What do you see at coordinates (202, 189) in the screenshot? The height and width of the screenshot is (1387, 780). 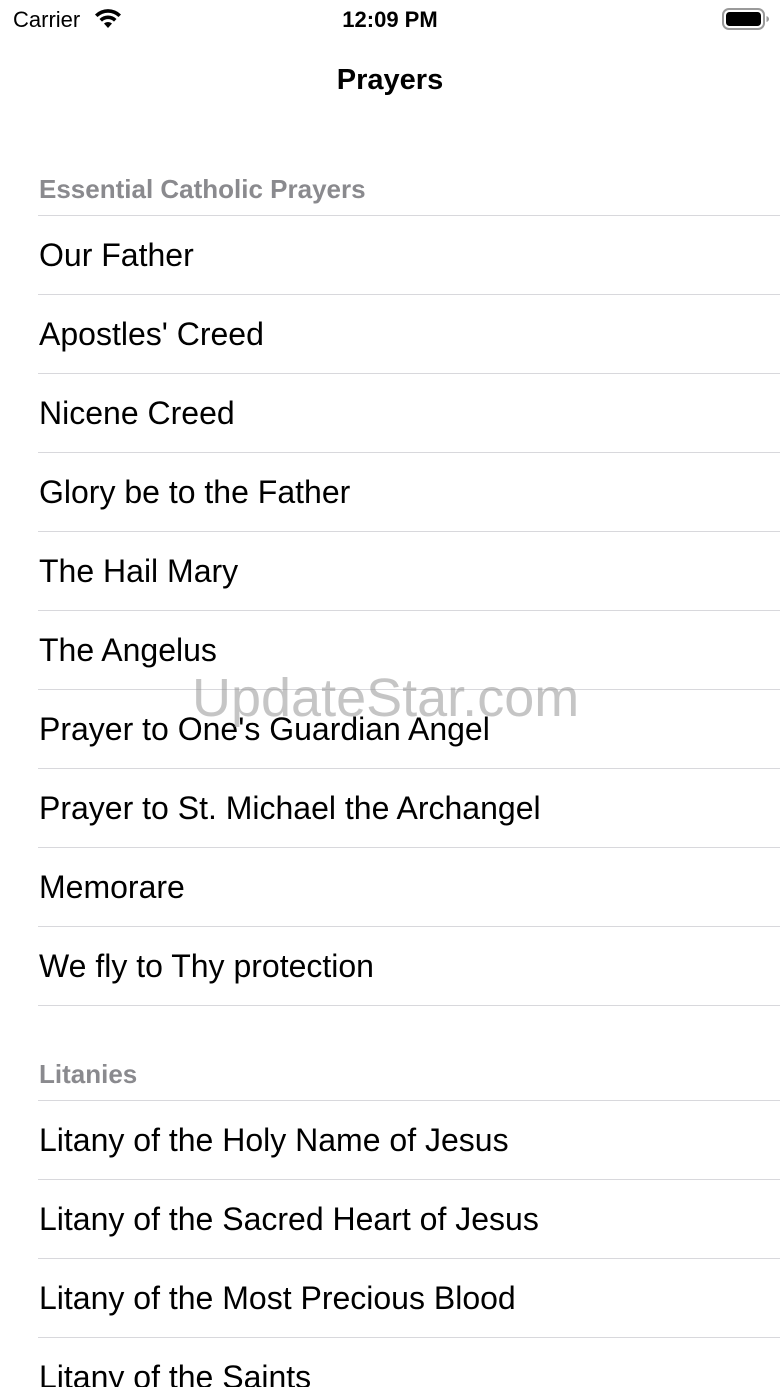 I see `section-header: Essential Catholic Prayers` at bounding box center [202, 189].